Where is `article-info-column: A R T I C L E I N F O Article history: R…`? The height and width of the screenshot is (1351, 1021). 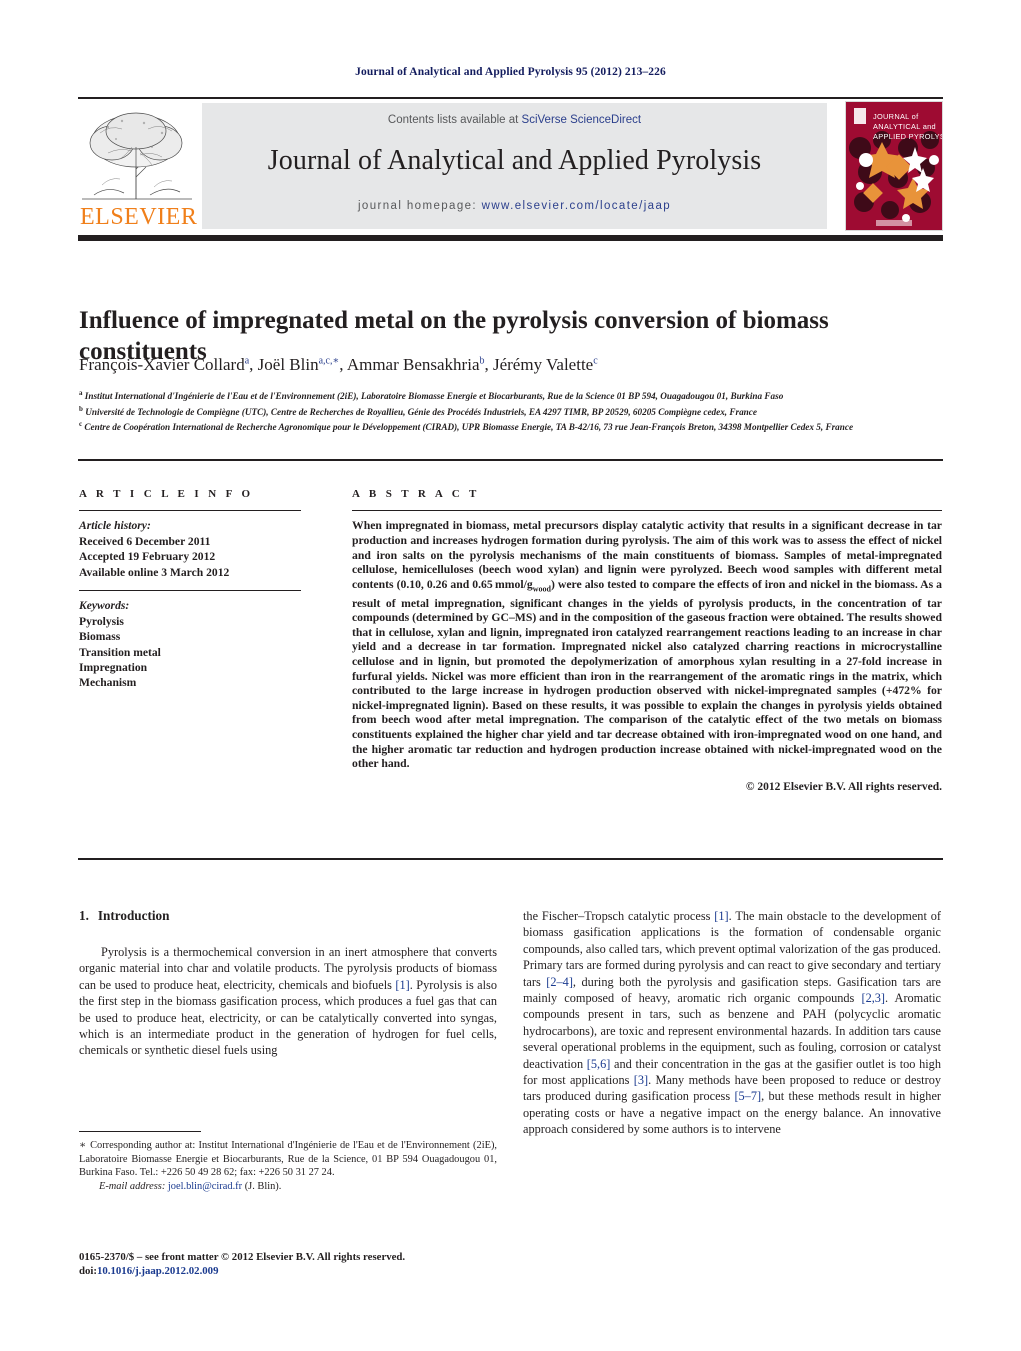 article-info-column: A R T I C L E I N F O Article history: R… is located at coordinates (204, 589).